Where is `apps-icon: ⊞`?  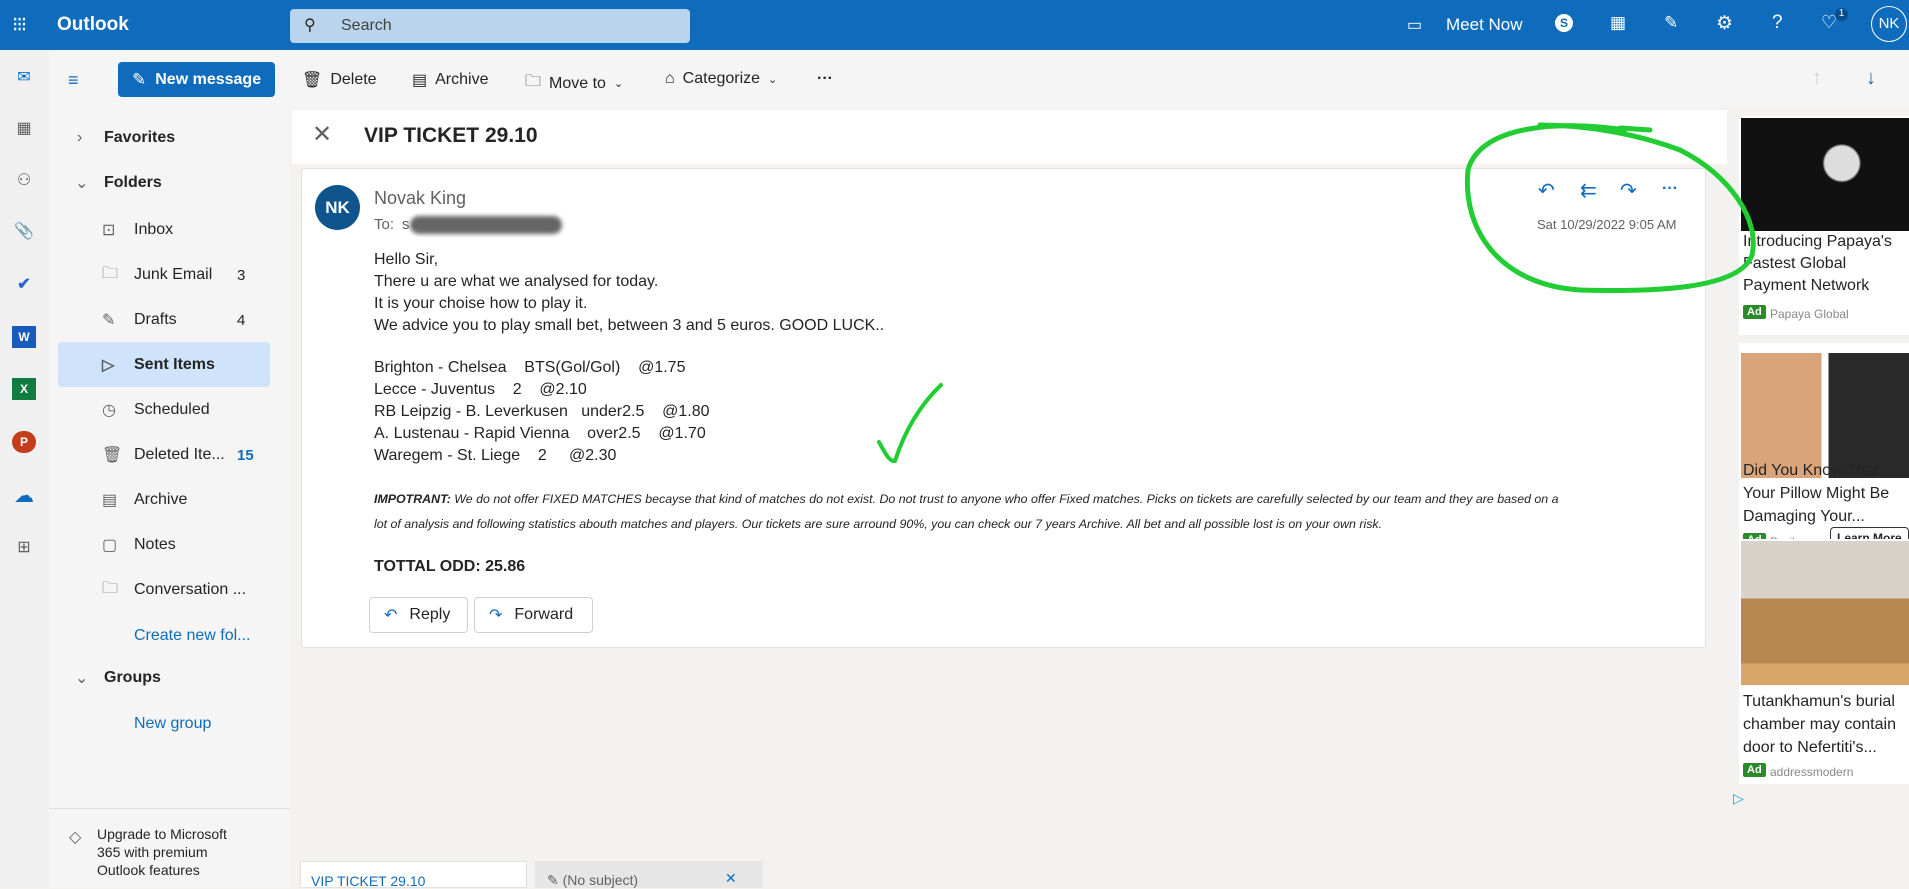 apps-icon: ⊞ is located at coordinates (24, 548).